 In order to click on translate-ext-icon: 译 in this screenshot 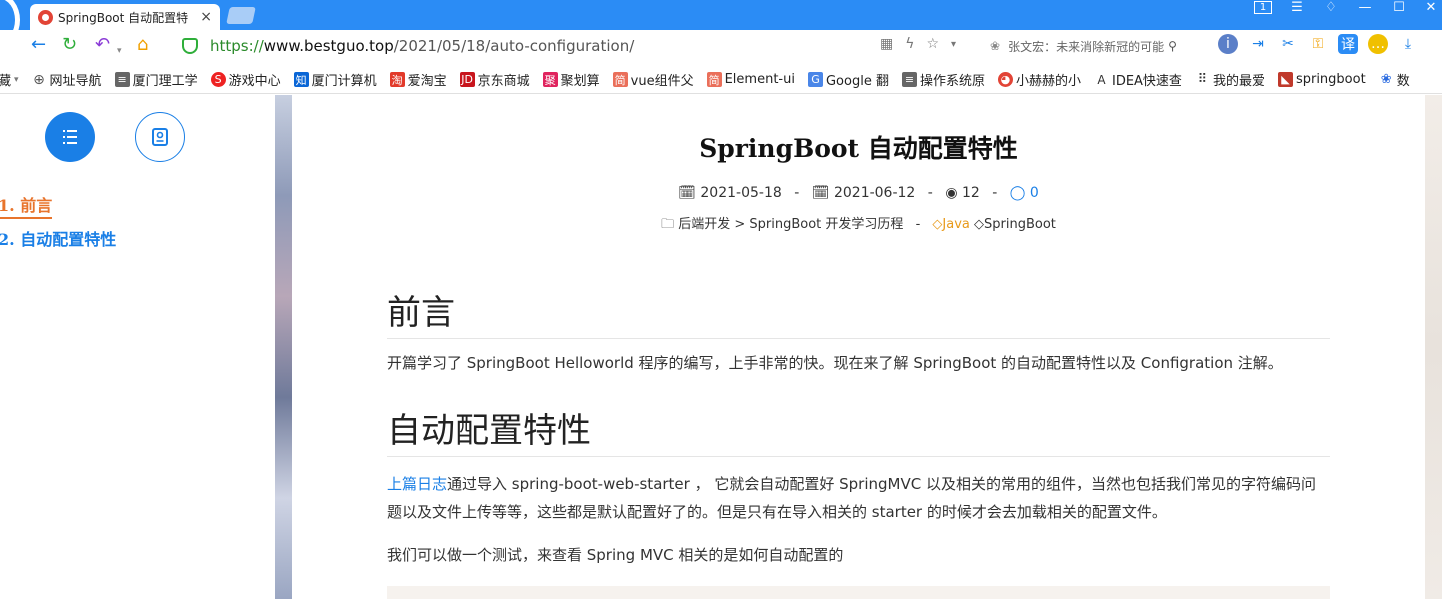, I will do `click(1348, 44)`.